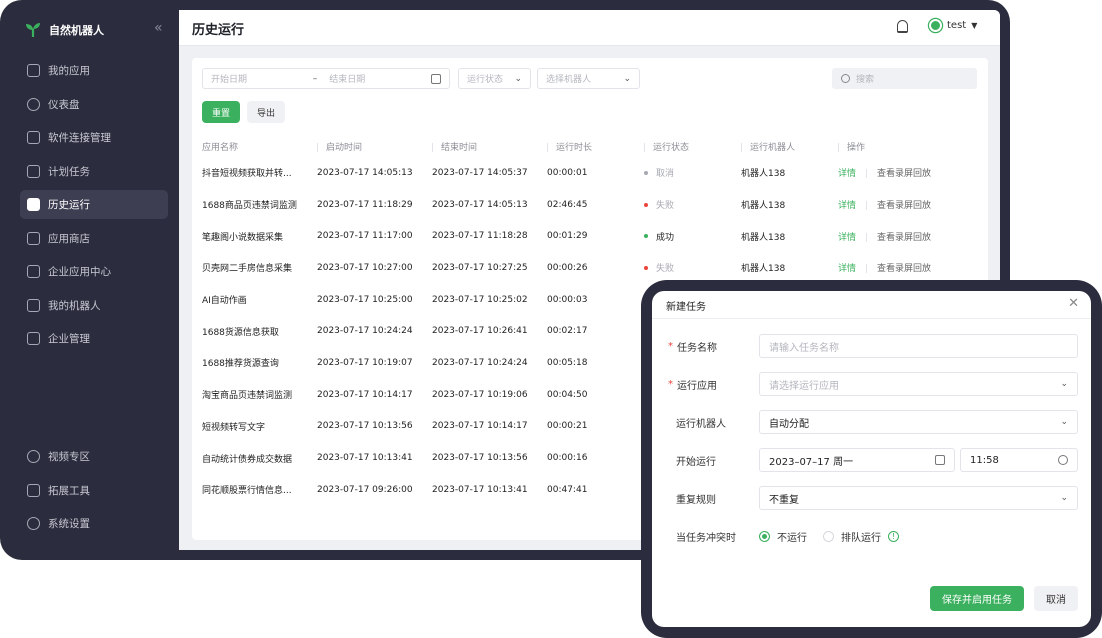 The image size is (1102, 638). I want to click on user-menu: test ▼, so click(953, 25).